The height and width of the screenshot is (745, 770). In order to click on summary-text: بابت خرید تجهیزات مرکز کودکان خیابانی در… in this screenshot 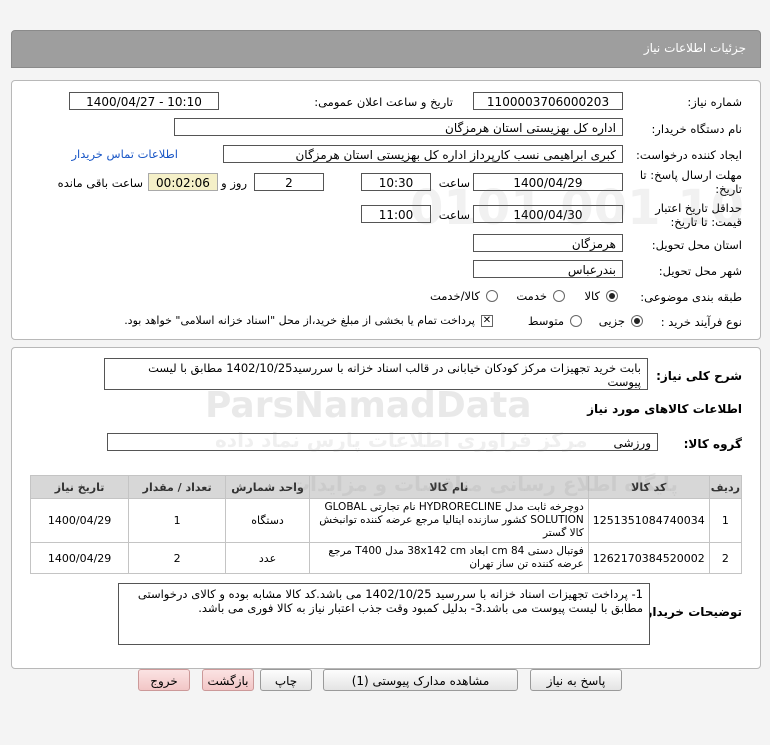, I will do `click(376, 374)`.